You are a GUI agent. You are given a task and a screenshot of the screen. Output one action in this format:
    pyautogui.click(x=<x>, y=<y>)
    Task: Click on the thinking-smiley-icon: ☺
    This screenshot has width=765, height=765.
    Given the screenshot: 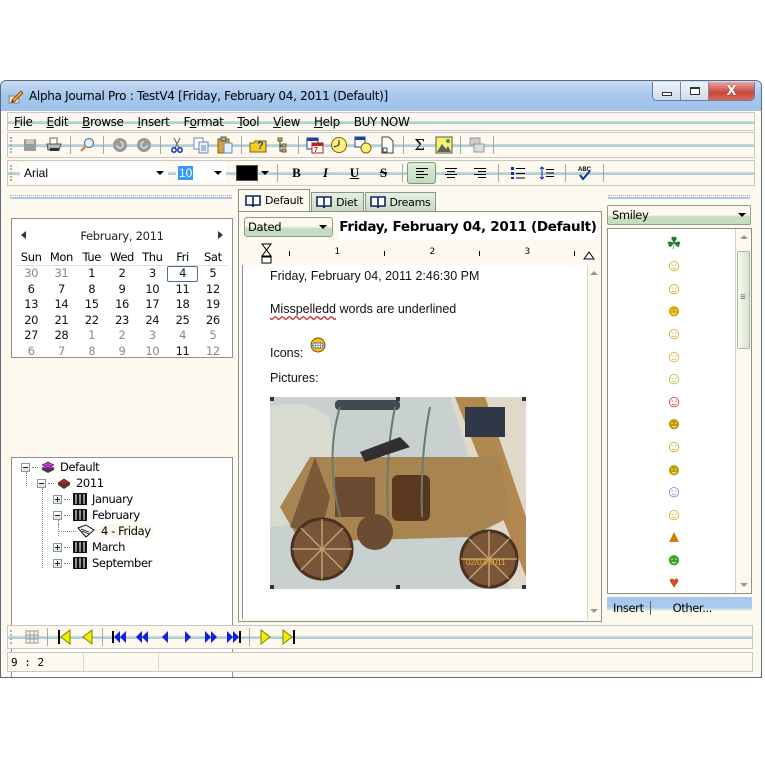 What is the action you would take?
    pyautogui.click(x=674, y=266)
    